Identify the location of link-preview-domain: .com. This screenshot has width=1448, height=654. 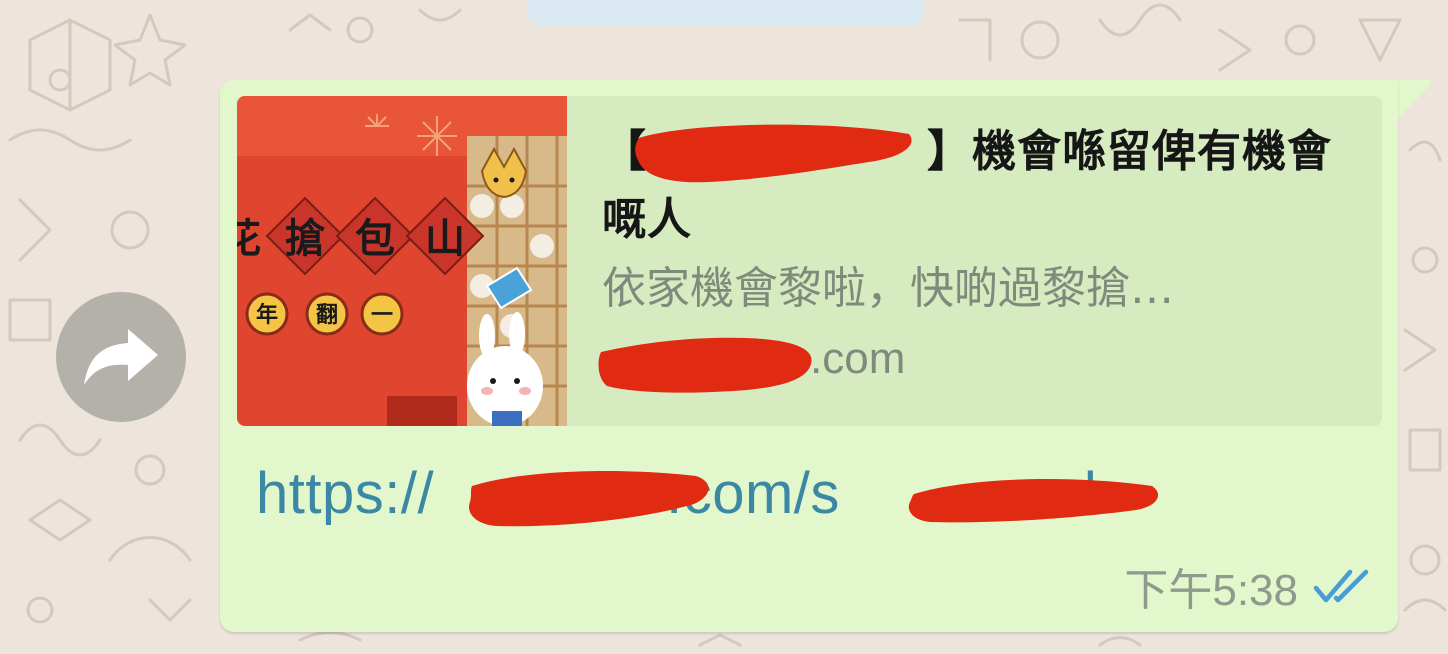
(977, 359).